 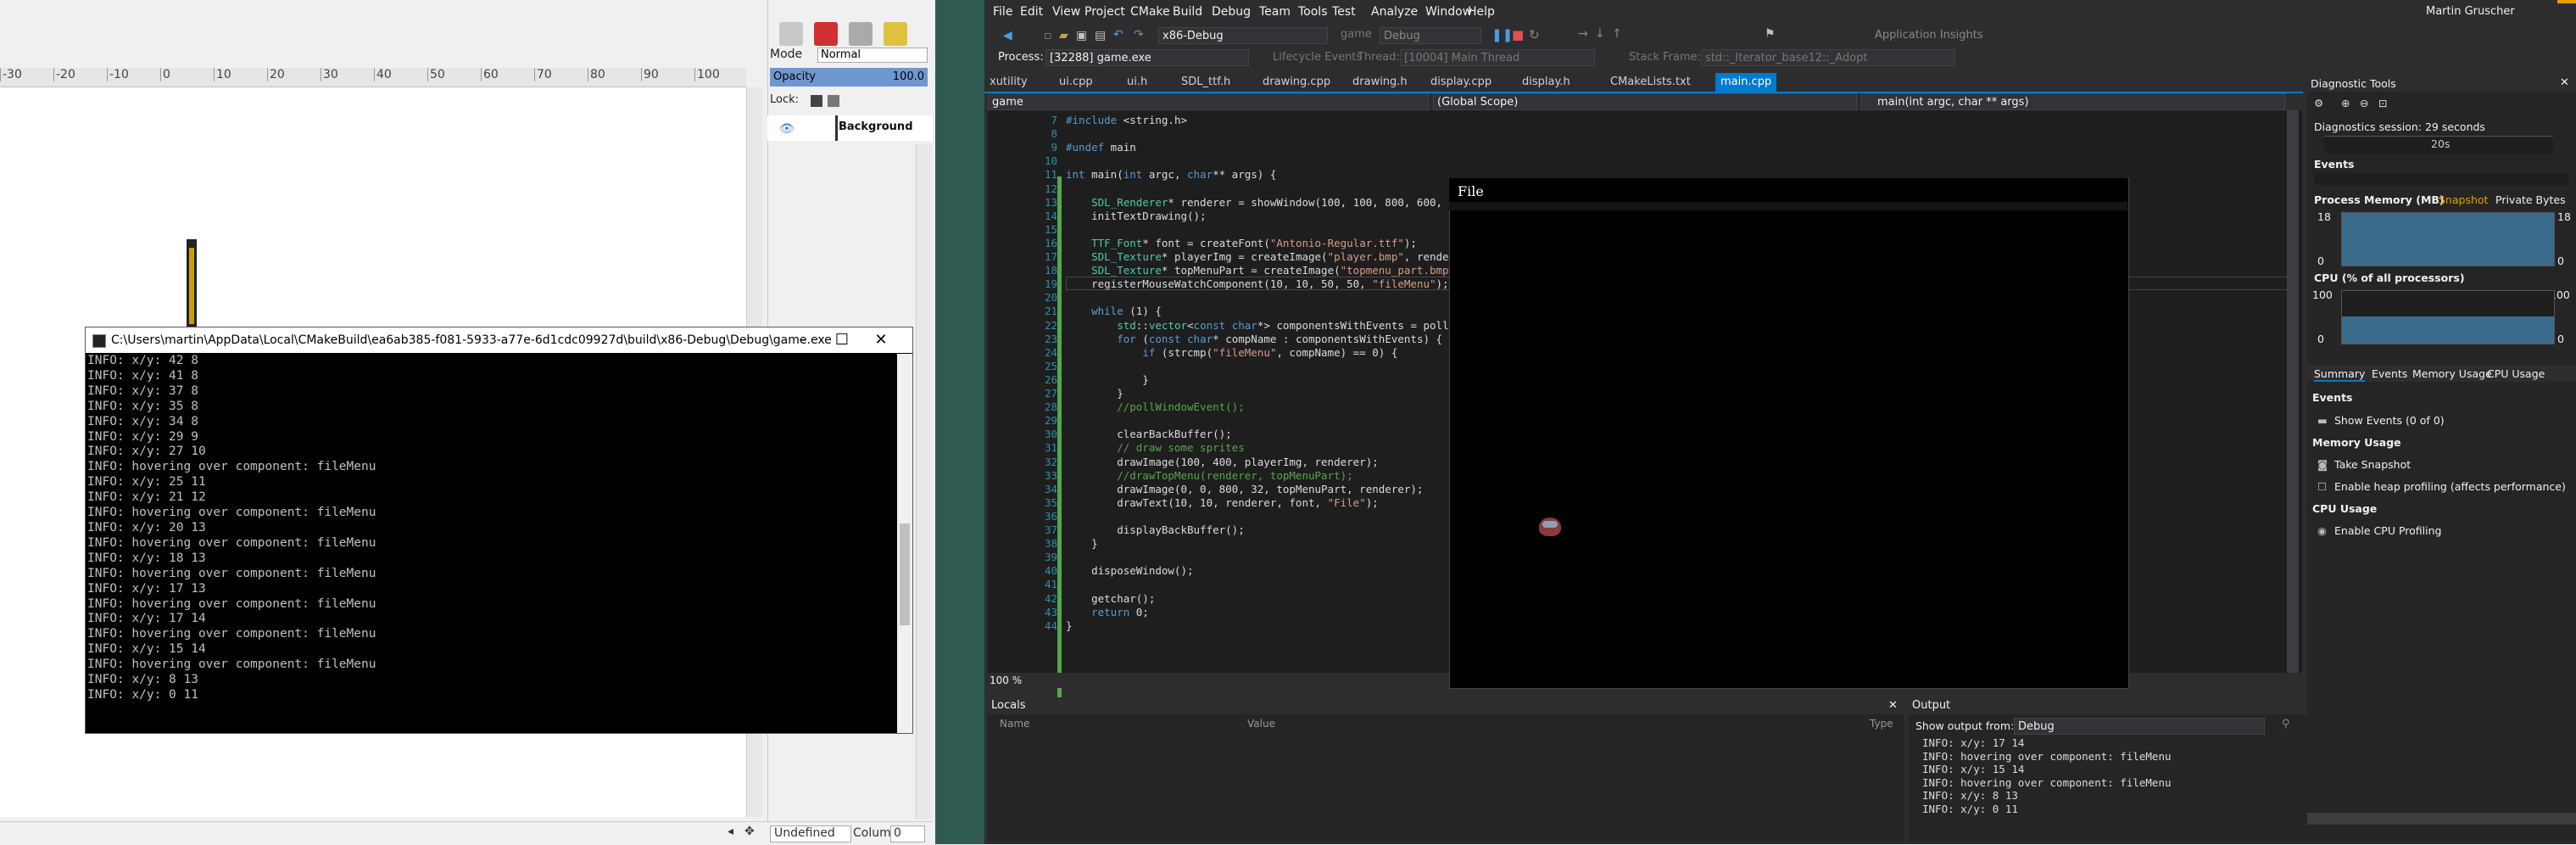 I want to click on minimize-button: –, so click(x=802, y=340).